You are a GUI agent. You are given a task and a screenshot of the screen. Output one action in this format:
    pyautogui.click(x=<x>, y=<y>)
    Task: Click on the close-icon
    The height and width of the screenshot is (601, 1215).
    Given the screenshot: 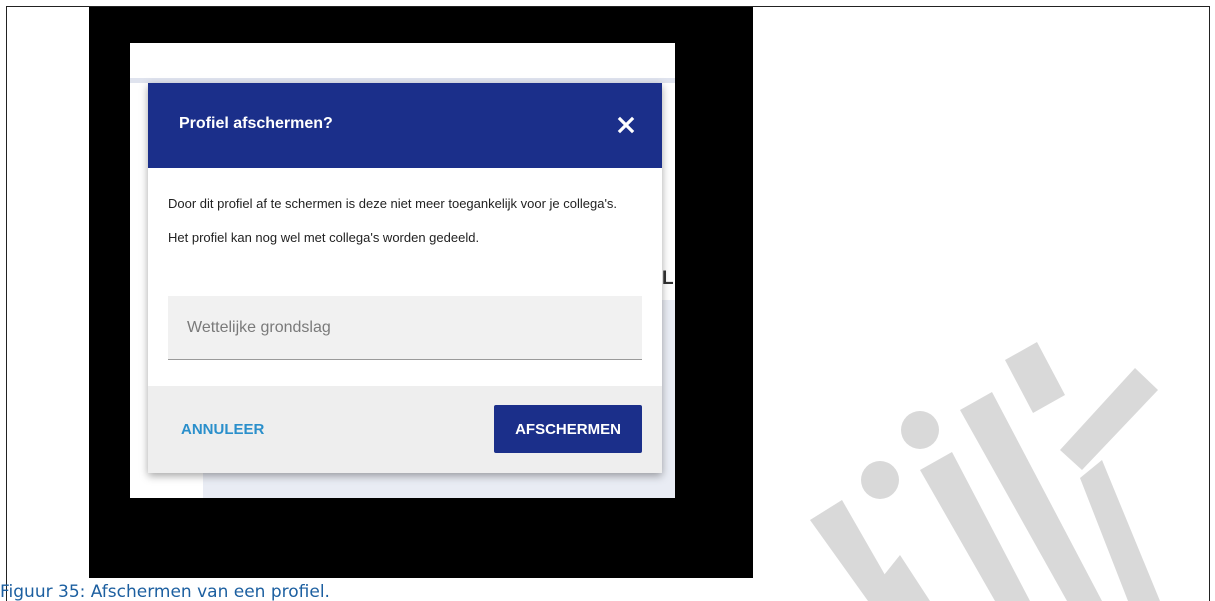 What is the action you would take?
    pyautogui.click(x=626, y=125)
    